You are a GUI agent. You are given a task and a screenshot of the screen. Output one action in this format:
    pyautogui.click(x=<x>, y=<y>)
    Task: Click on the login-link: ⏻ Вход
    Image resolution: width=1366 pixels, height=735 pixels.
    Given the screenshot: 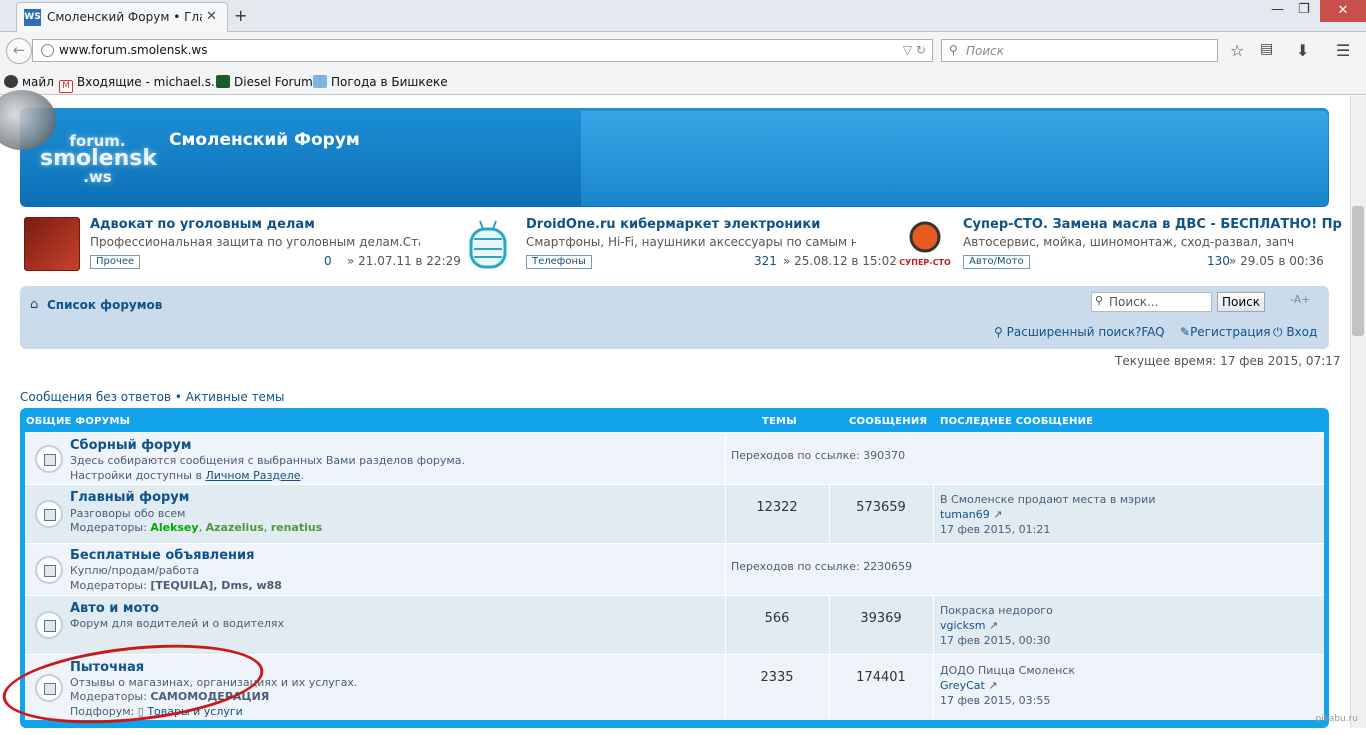 What is the action you would take?
    pyautogui.click(x=1295, y=332)
    